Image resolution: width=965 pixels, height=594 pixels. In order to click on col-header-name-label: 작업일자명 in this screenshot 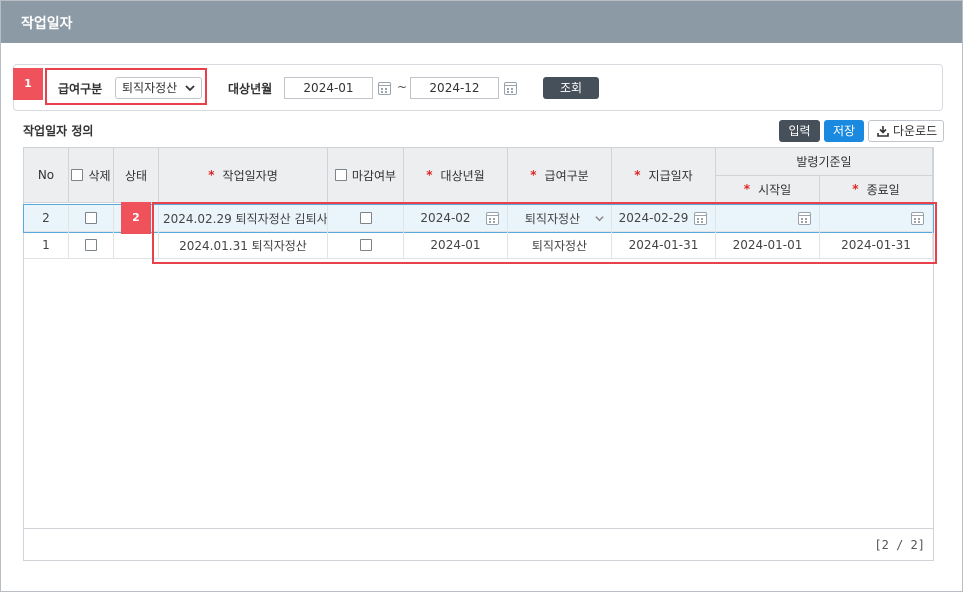, I will do `click(250, 175)`.